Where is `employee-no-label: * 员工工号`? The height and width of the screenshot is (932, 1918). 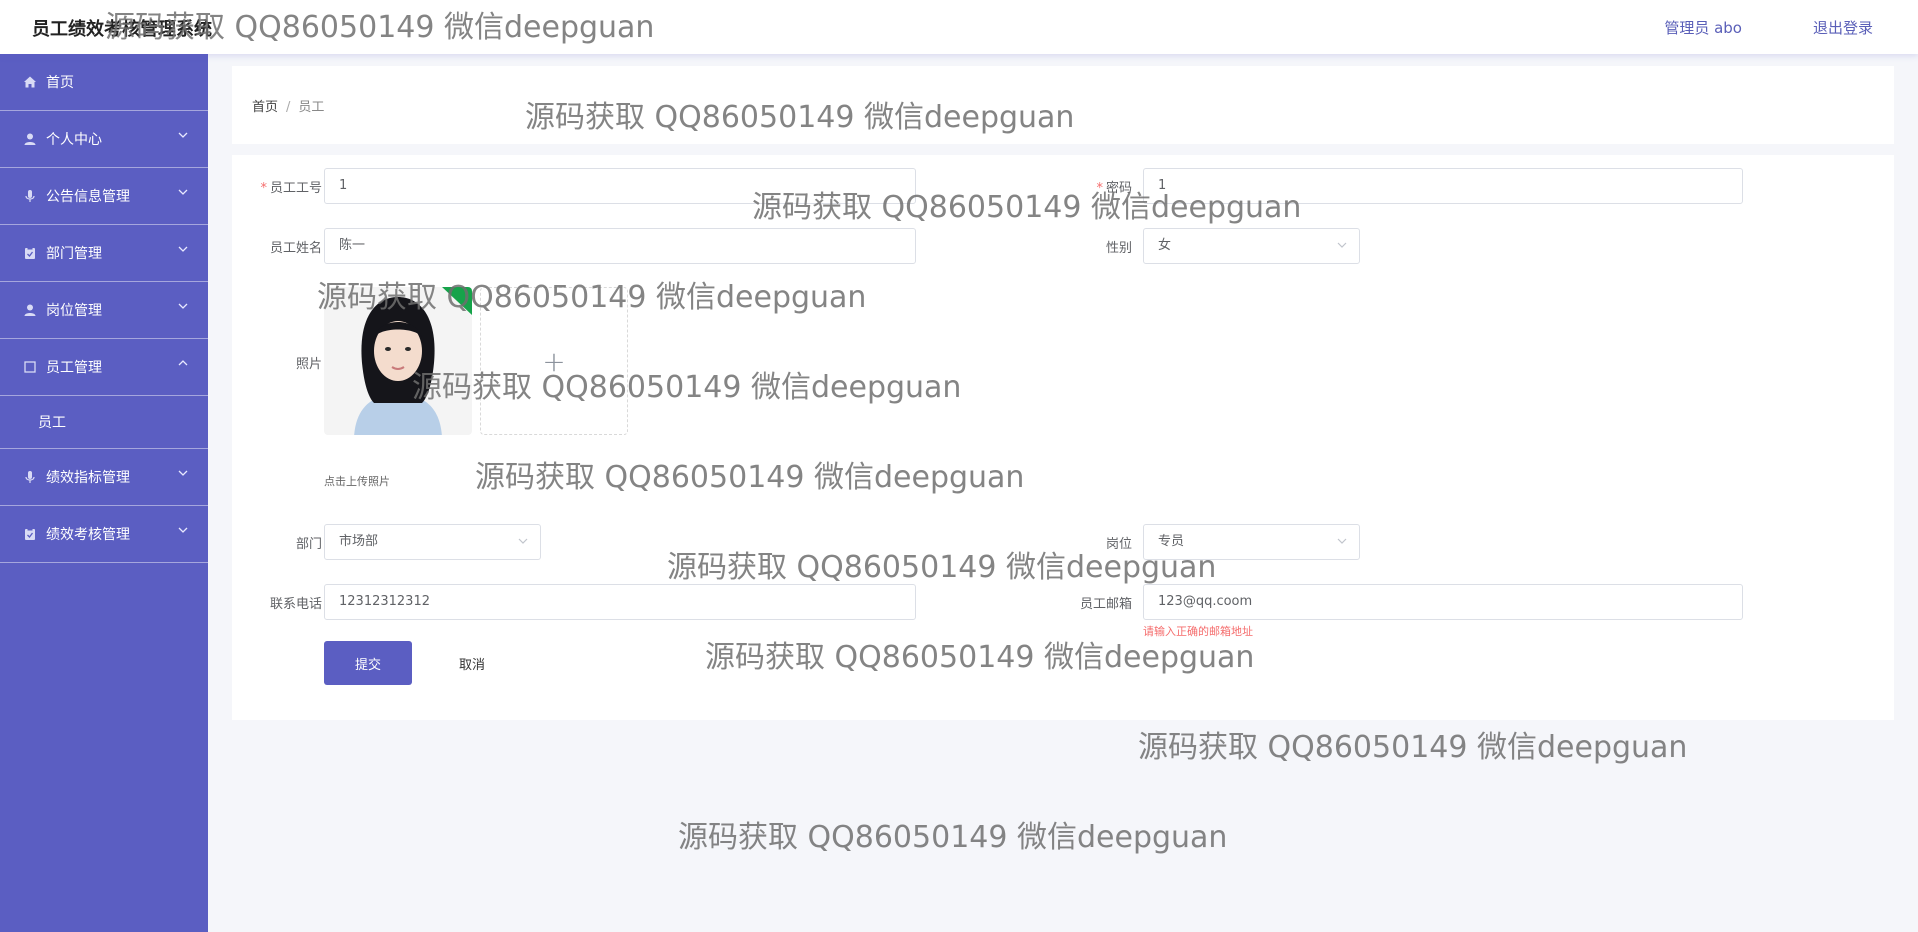
employee-no-label: * 员工工号 is located at coordinates (291, 188).